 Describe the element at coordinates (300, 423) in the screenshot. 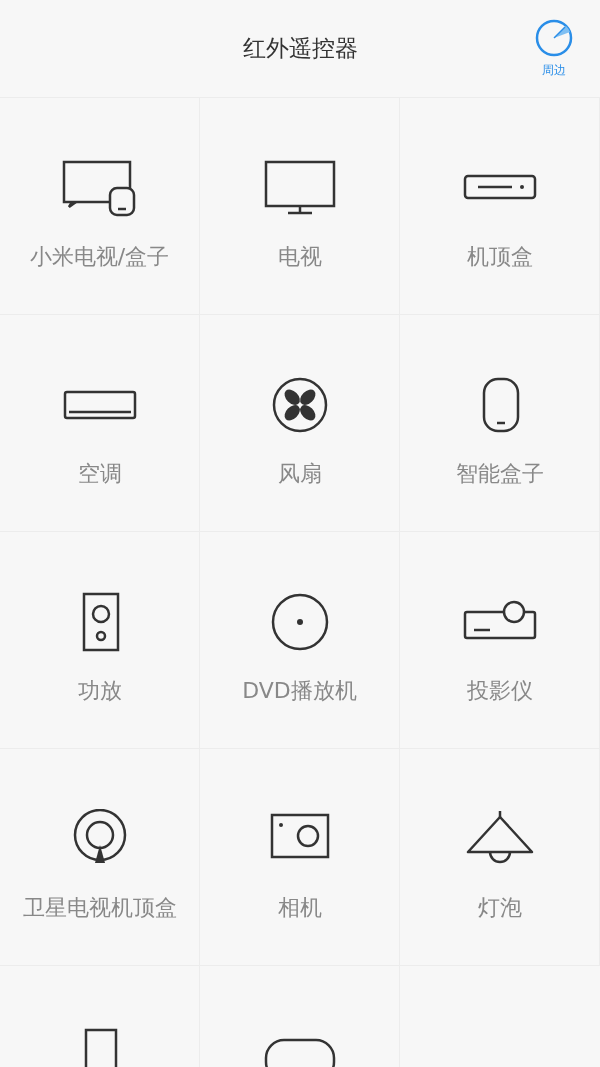

I see `device-tile: 风扇` at that location.